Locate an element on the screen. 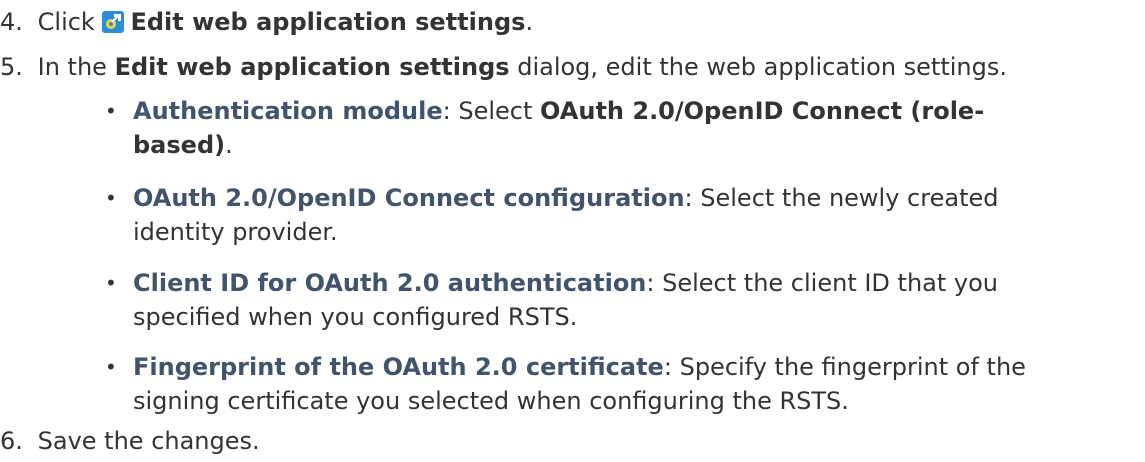 The width and height of the screenshot is (1145, 462). step-text: Save the changes. is located at coordinates (148, 441).